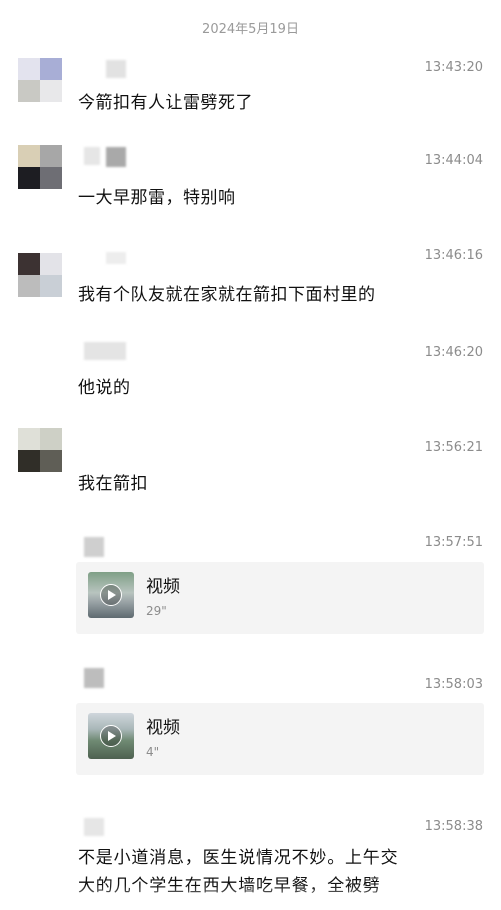 The width and height of the screenshot is (501, 910). Describe the element at coordinates (157, 195) in the screenshot. I see `message-text: 一大早那雷，特别响` at that location.